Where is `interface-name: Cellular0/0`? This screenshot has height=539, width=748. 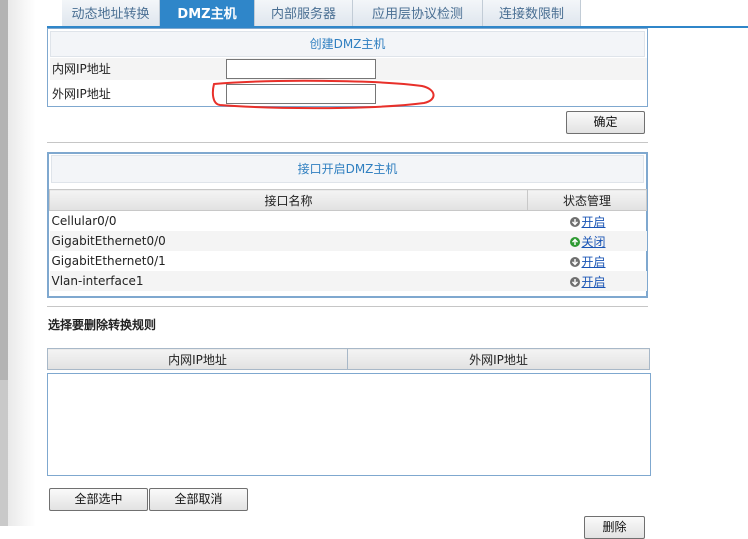
interface-name: Cellular0/0 is located at coordinates (84, 221).